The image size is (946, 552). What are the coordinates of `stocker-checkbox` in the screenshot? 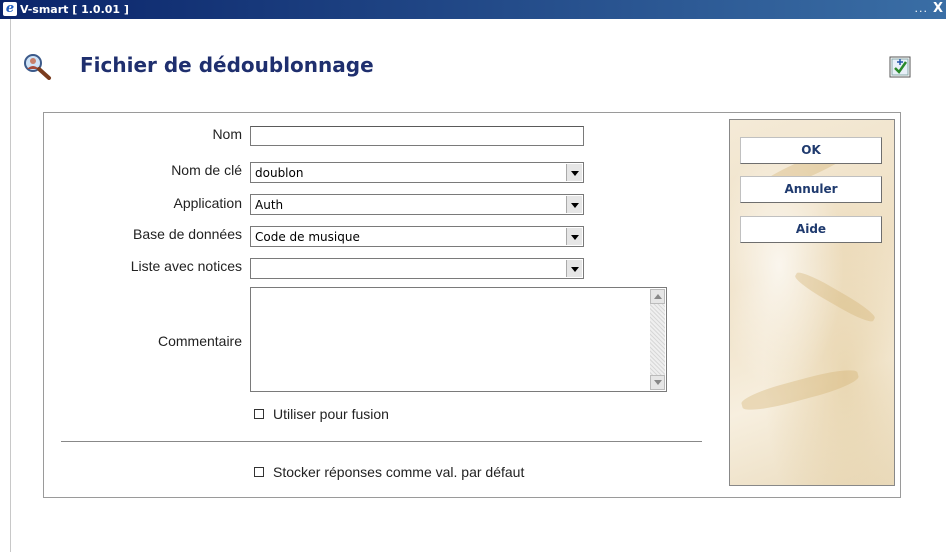 It's located at (259, 472).